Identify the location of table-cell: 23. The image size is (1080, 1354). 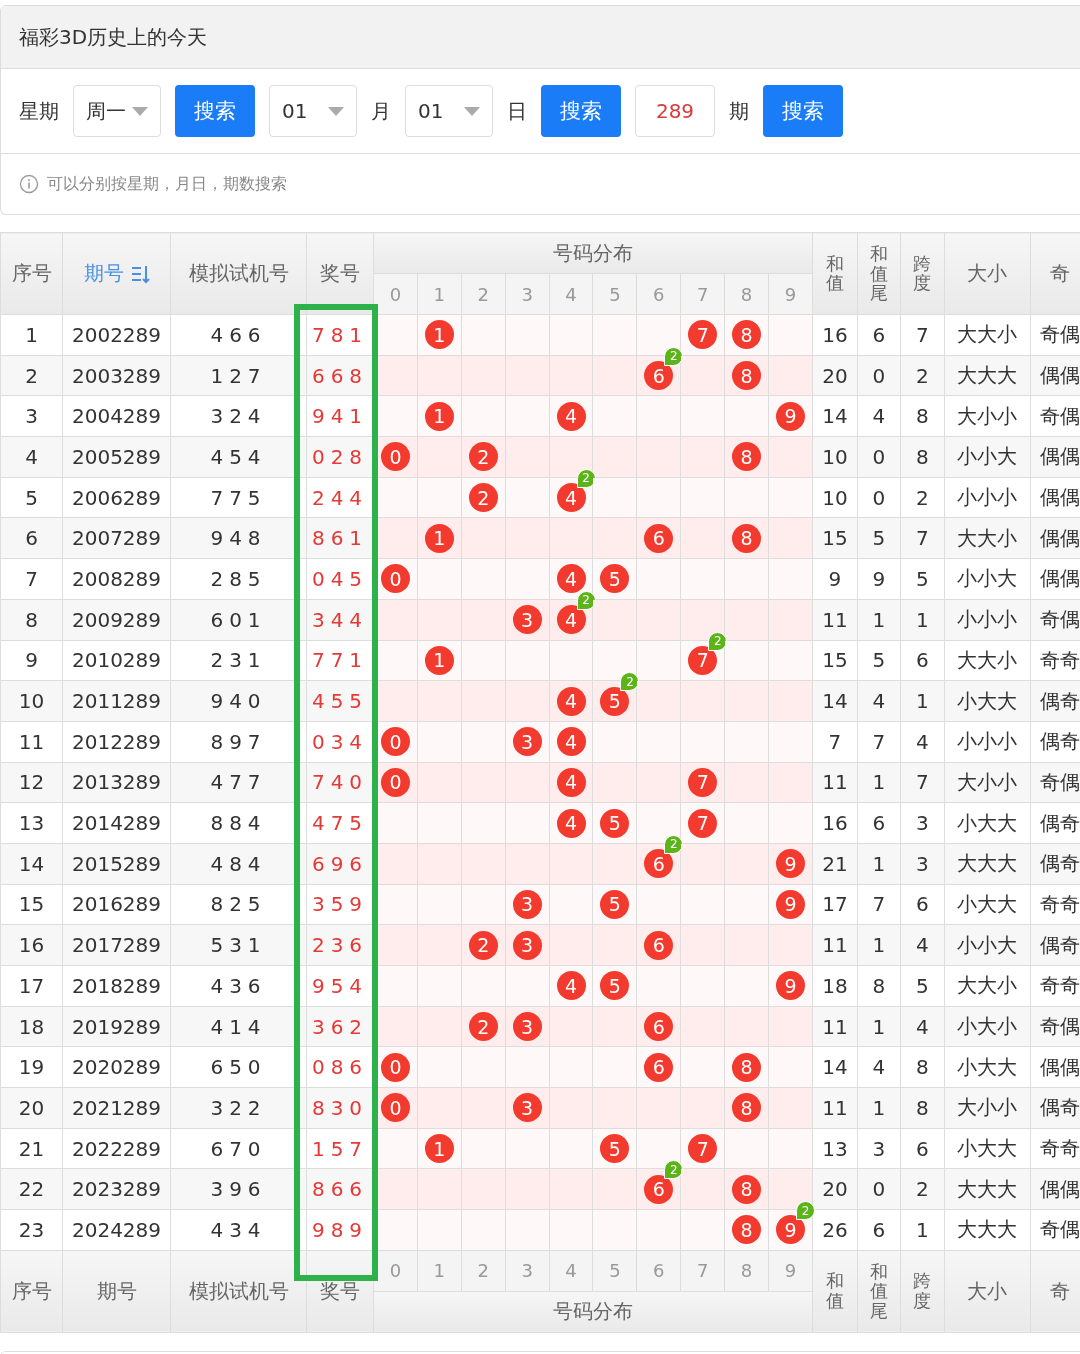
(31, 1230).